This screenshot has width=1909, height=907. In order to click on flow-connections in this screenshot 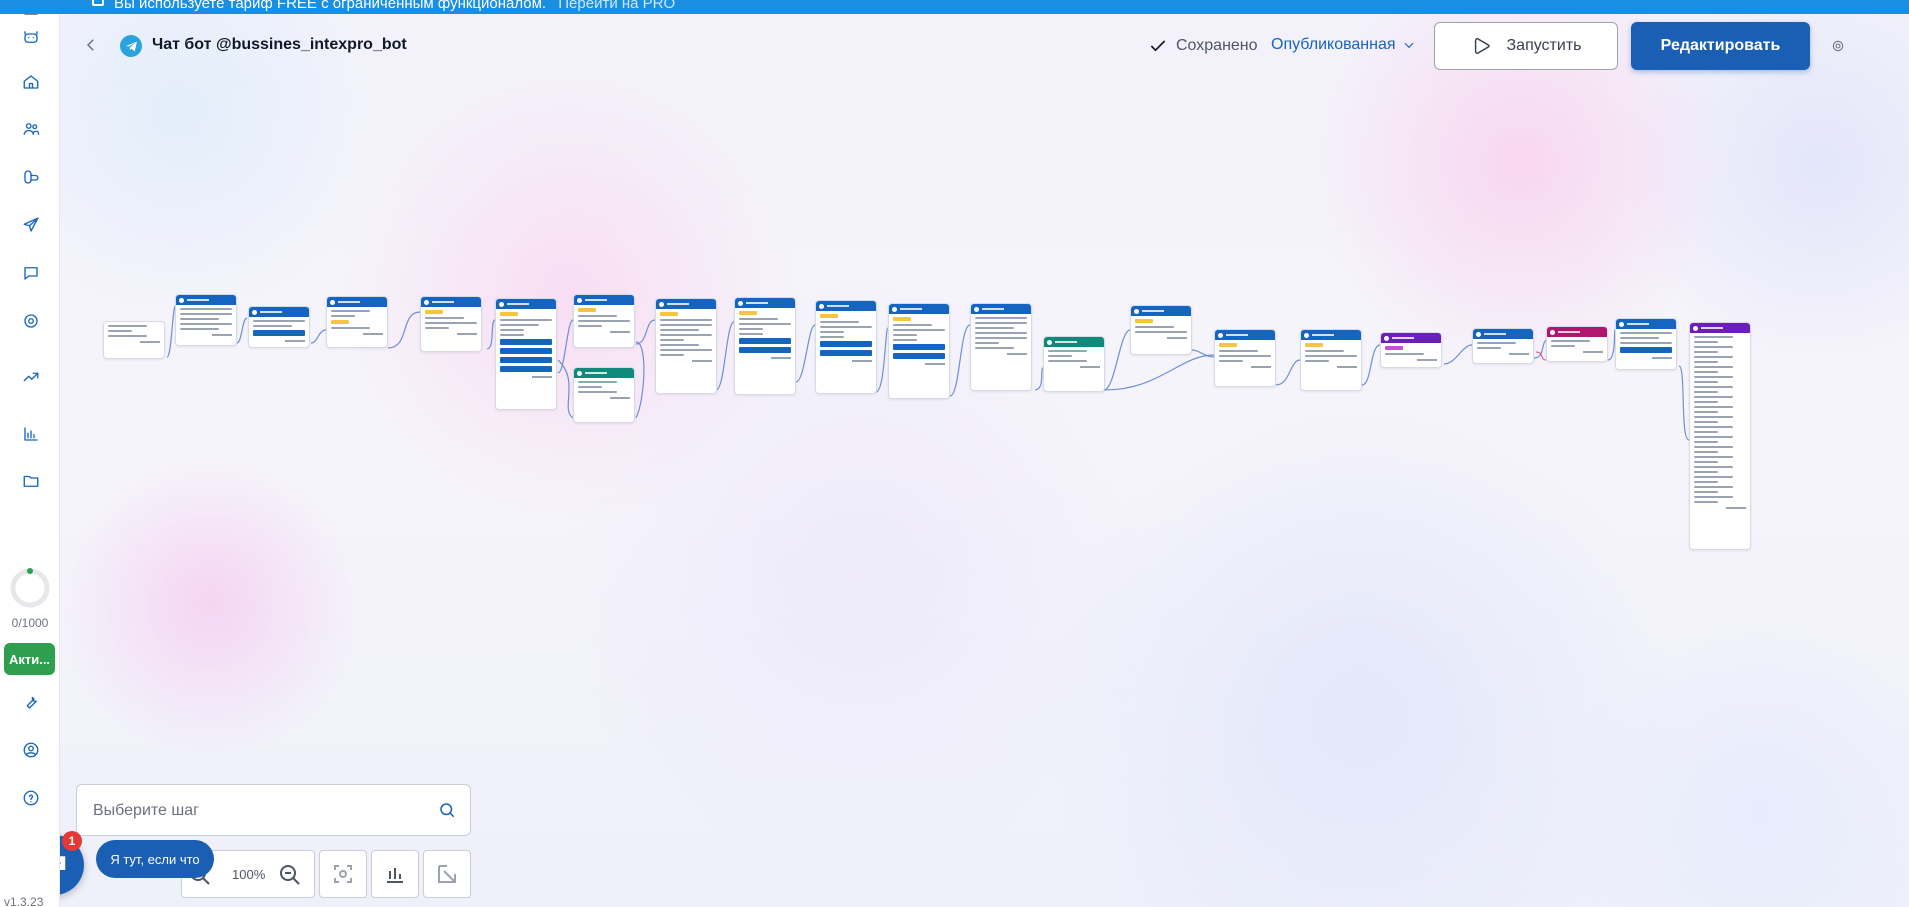, I will do `click(928, 372)`.